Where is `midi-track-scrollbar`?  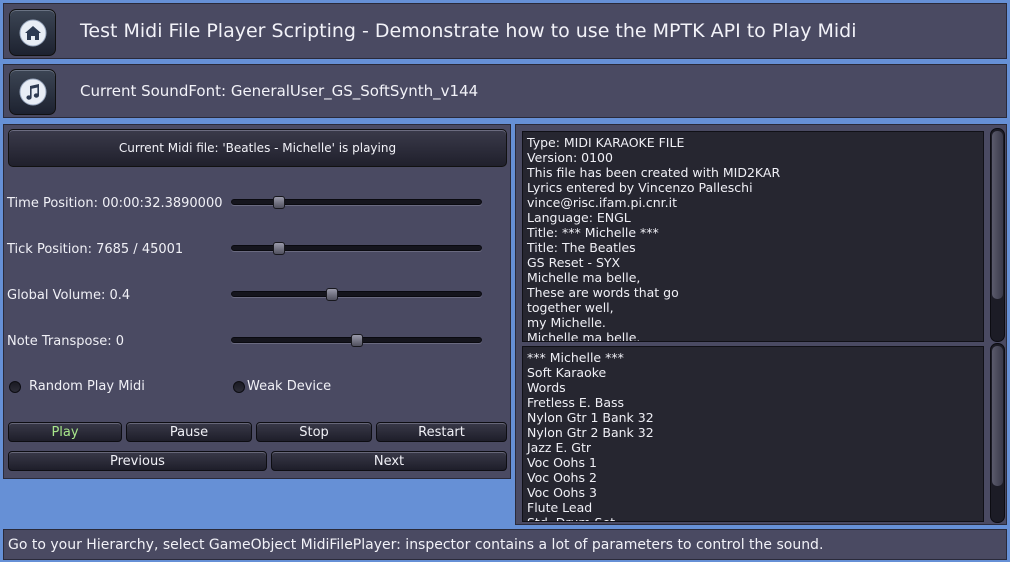
midi-track-scrollbar is located at coordinates (997, 433).